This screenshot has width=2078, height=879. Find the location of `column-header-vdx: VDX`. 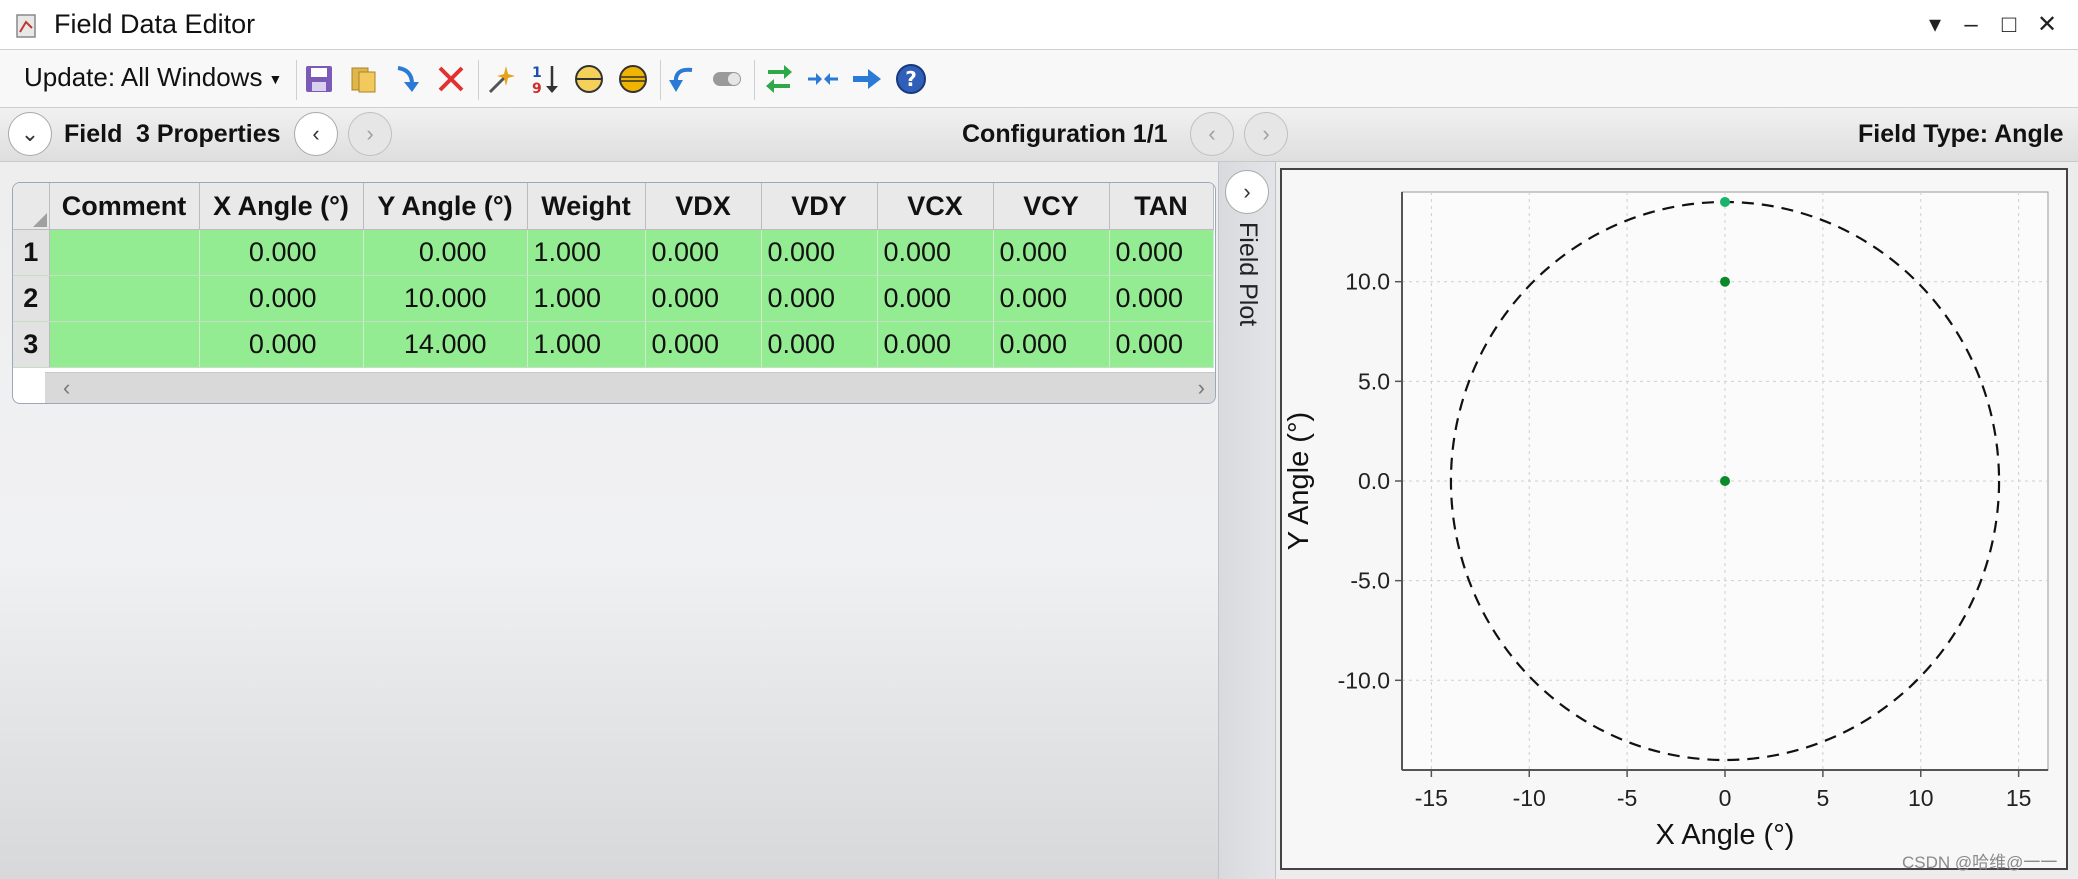

column-header-vdx: VDX is located at coordinates (703, 206).